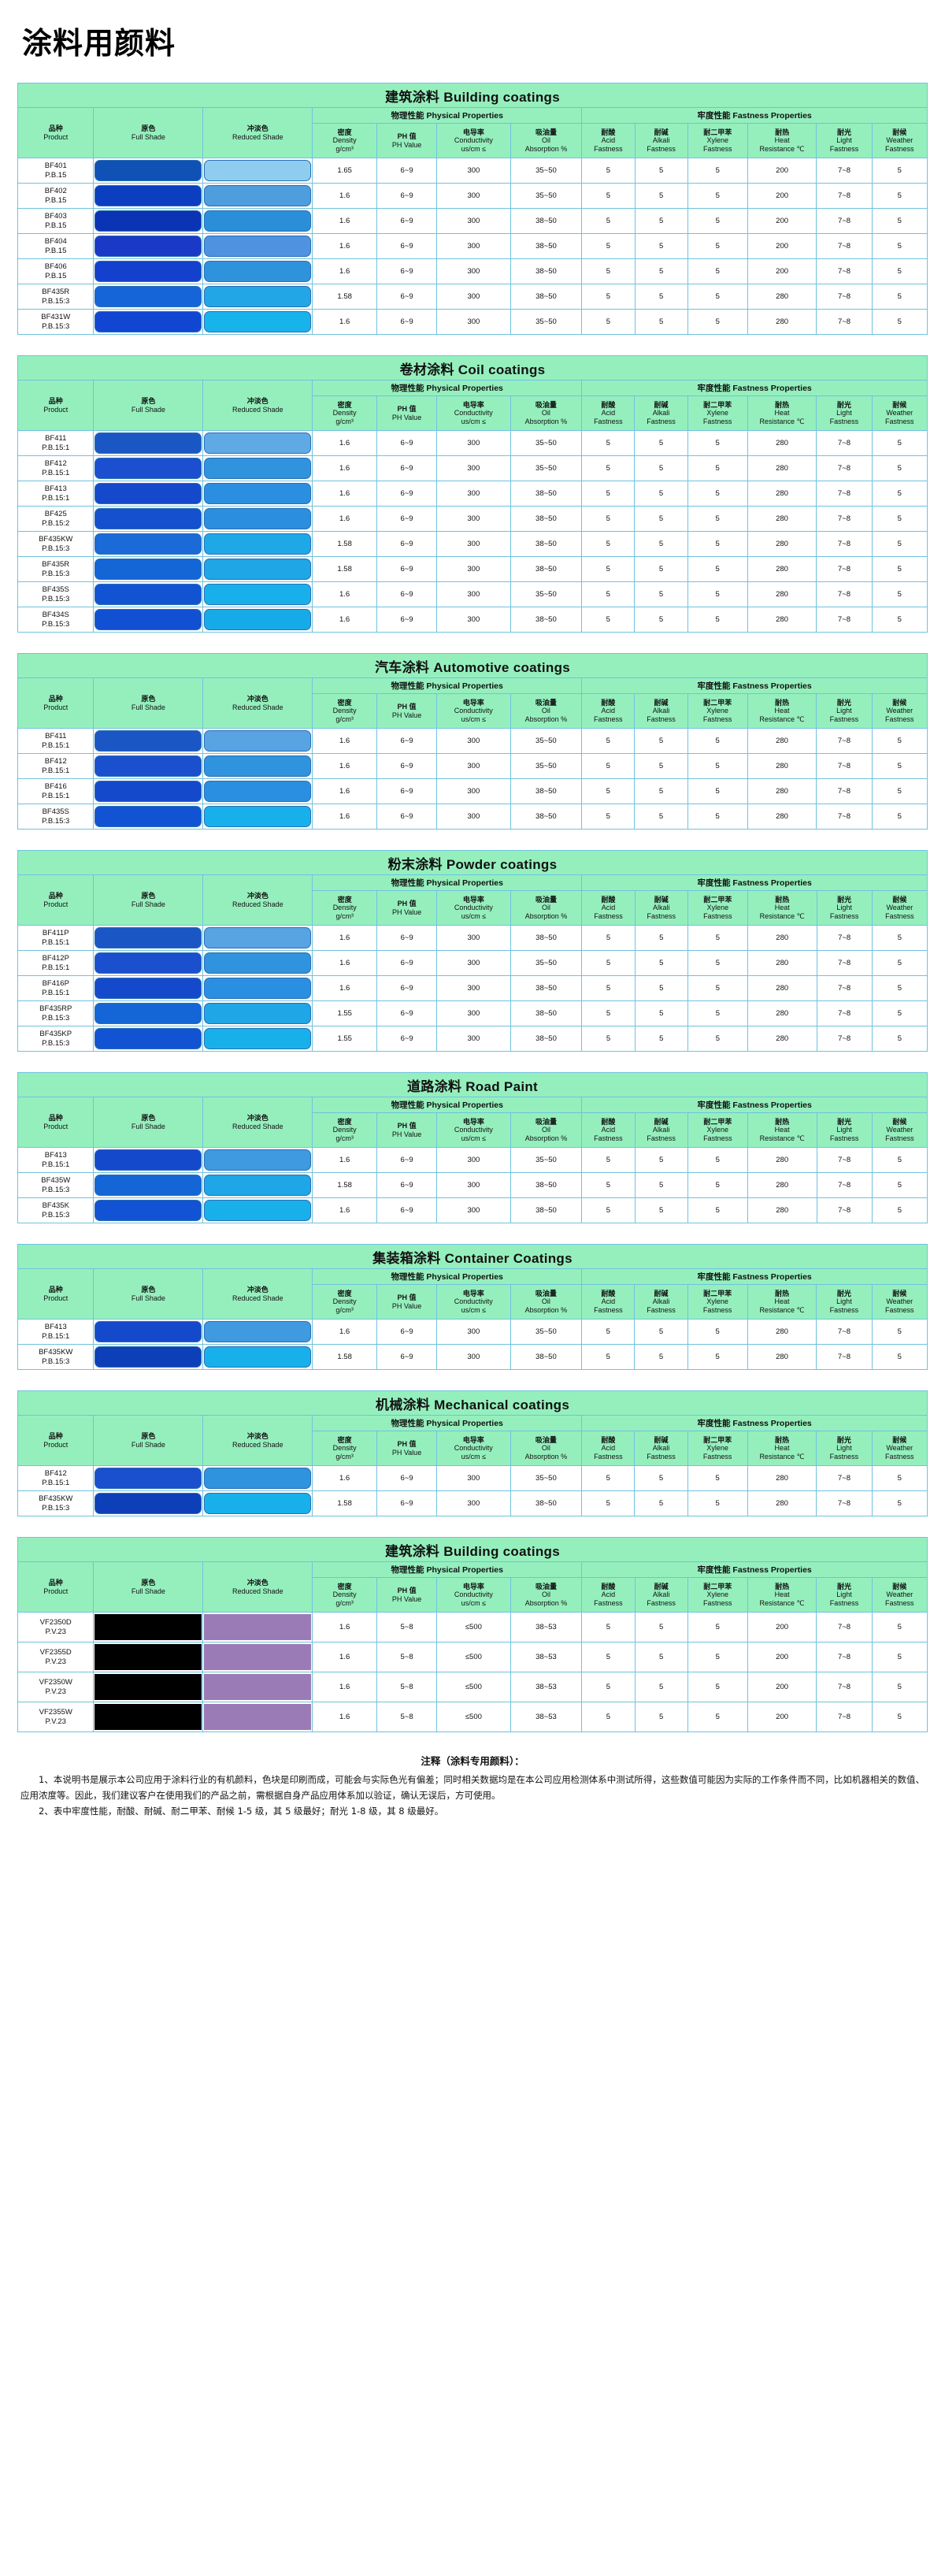 Image resolution: width=945 pixels, height=2576 pixels. What do you see at coordinates (447, 1569) in the screenshot?
I see `group-header-physical: 物理性能 Physical Properties` at bounding box center [447, 1569].